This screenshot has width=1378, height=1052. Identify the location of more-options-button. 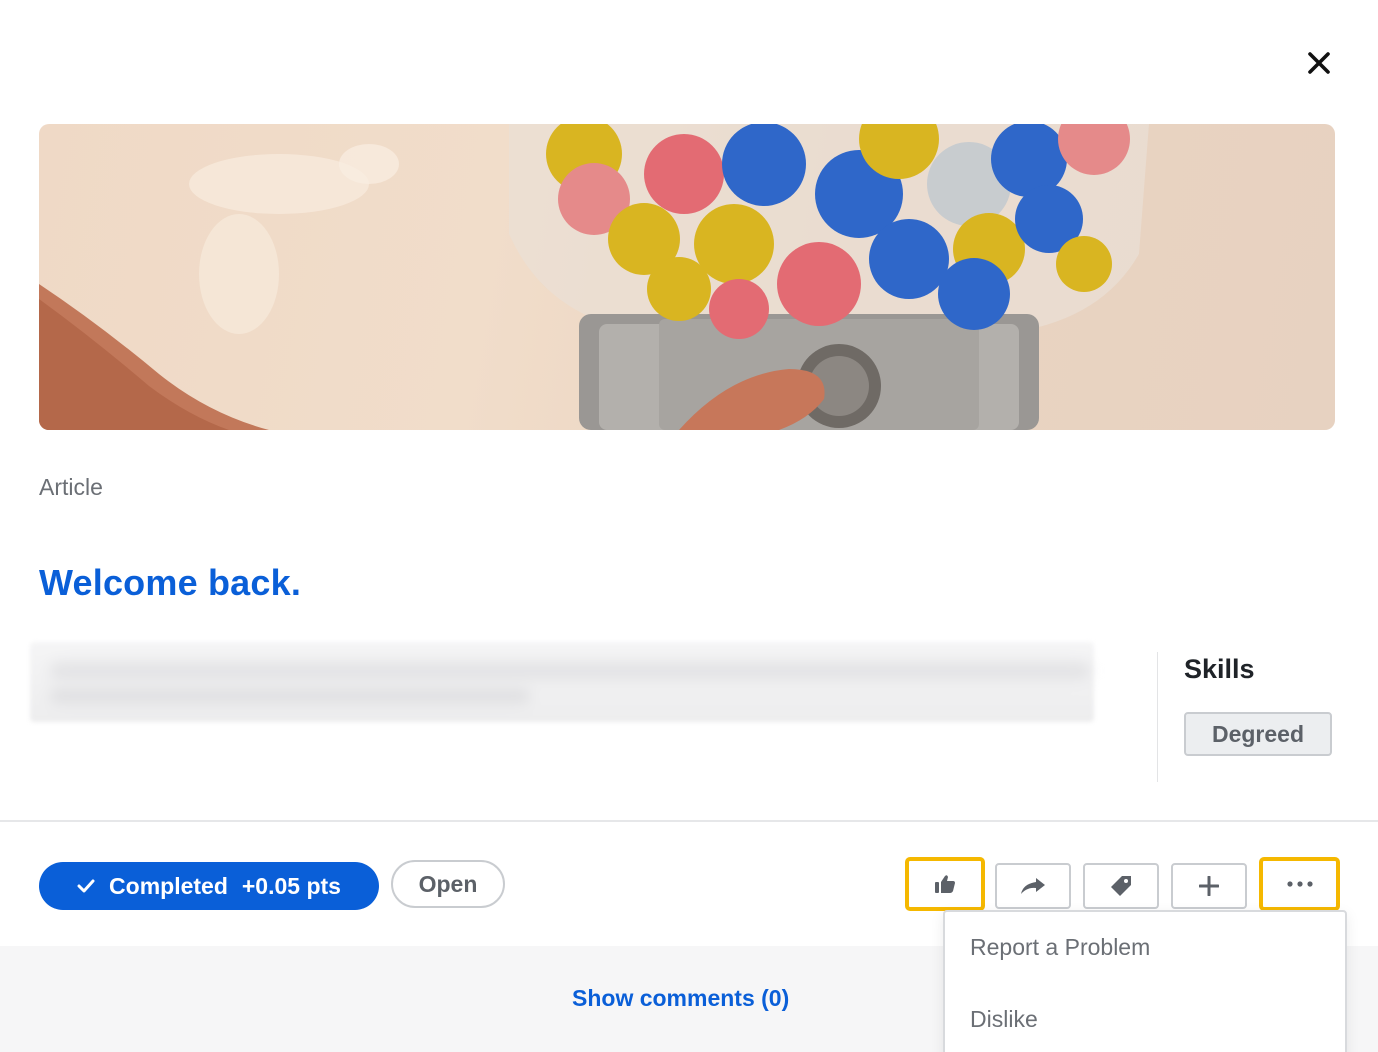
(1299, 884).